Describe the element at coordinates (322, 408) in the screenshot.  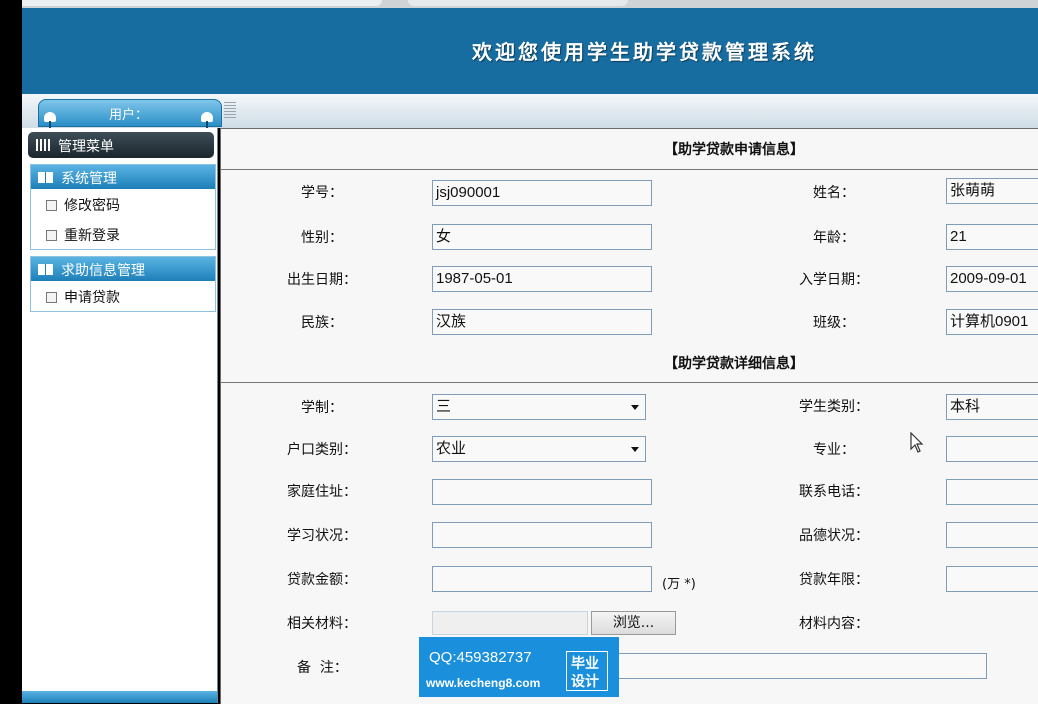
I see `schooling-label: 学制：` at that location.